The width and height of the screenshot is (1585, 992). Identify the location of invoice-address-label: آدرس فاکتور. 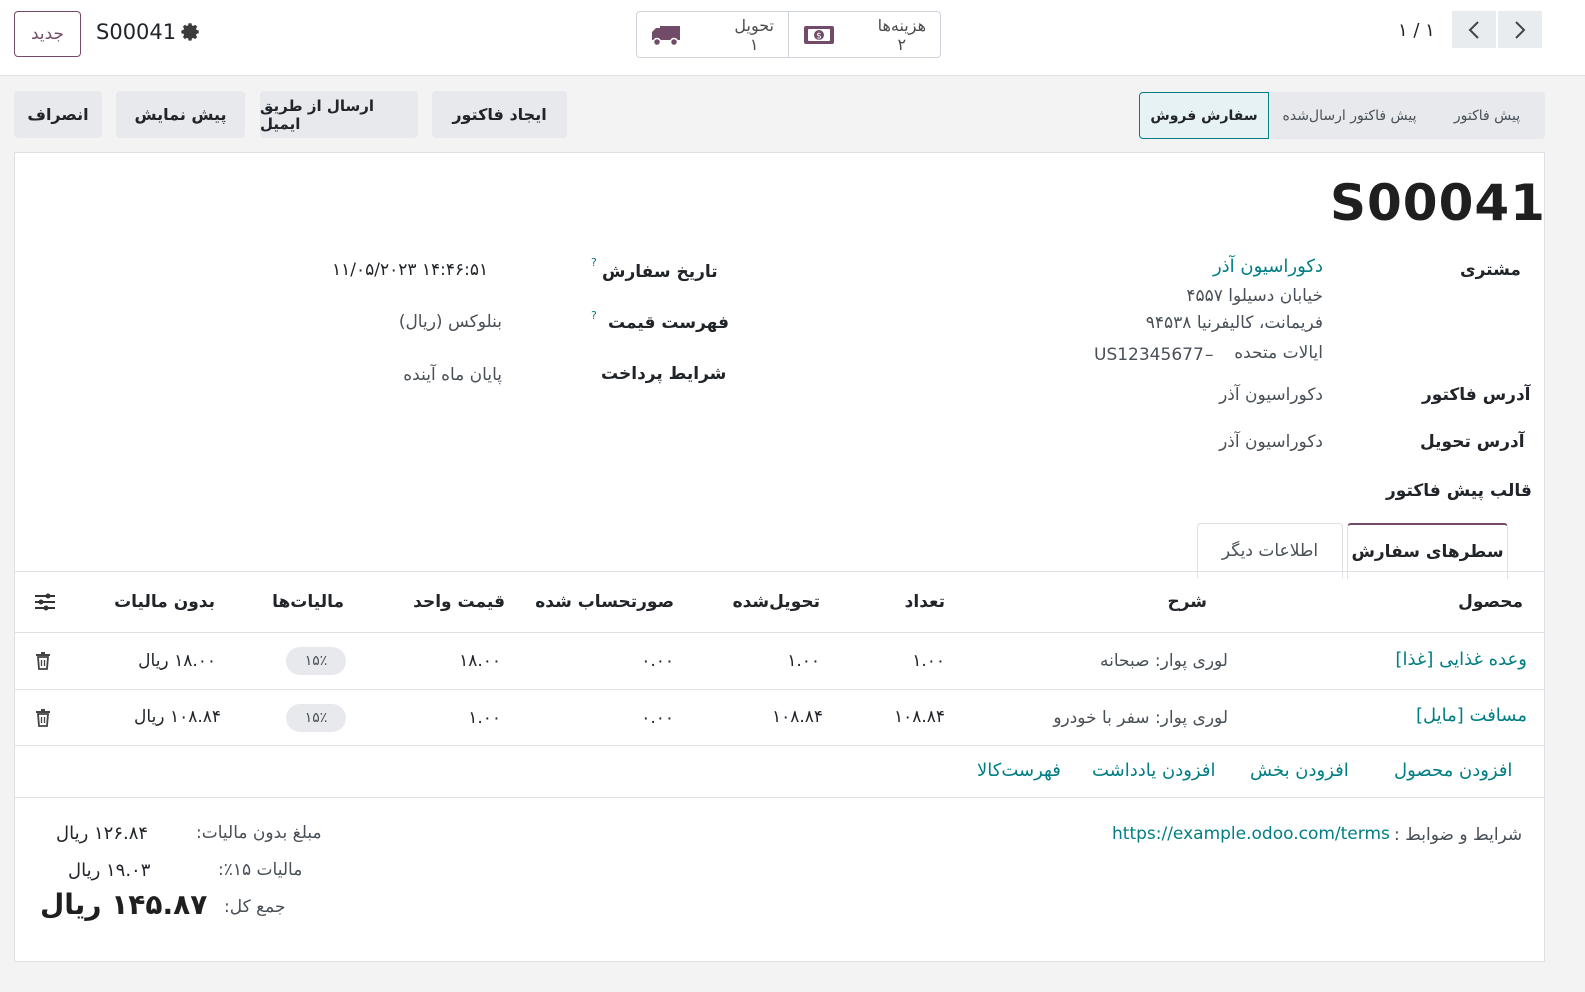
(1476, 395).